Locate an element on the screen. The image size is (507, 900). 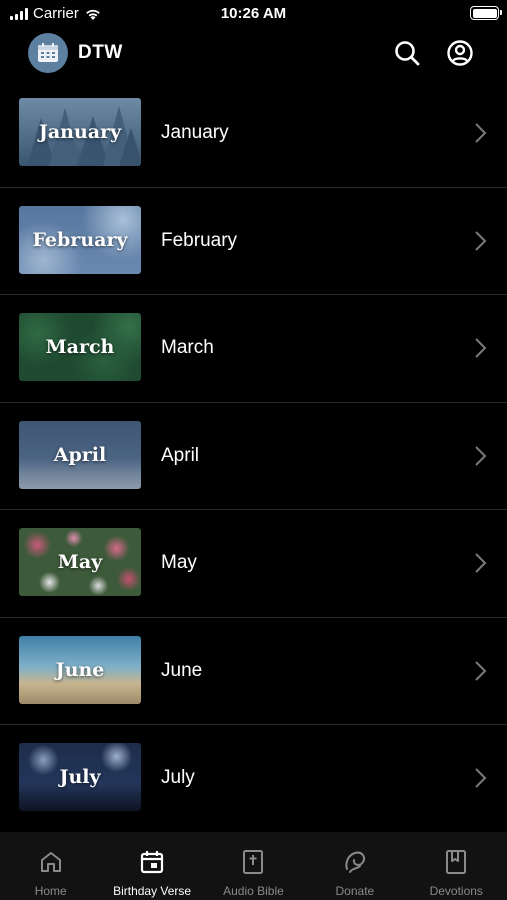
month-row-april: April April is located at coordinates (253, 456).